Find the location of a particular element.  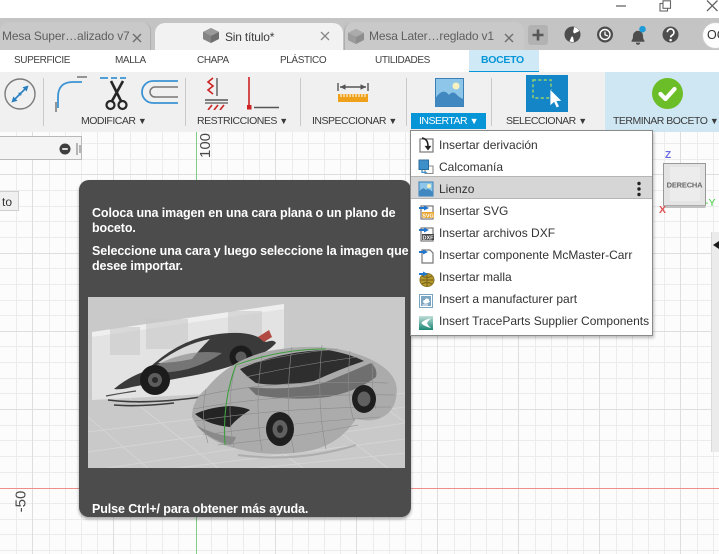

svg-text: Z is located at coordinates (668, 155).